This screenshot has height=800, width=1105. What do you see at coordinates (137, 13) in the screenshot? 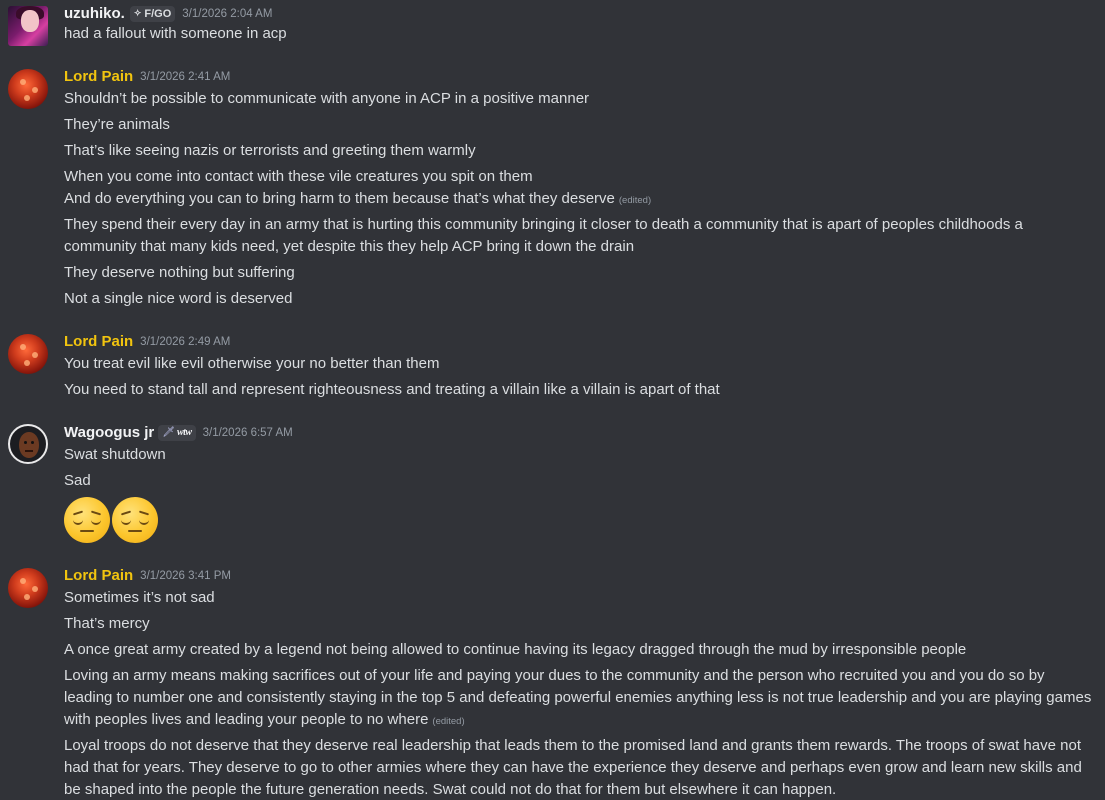
I see `guild-tag-icon: ✧` at bounding box center [137, 13].